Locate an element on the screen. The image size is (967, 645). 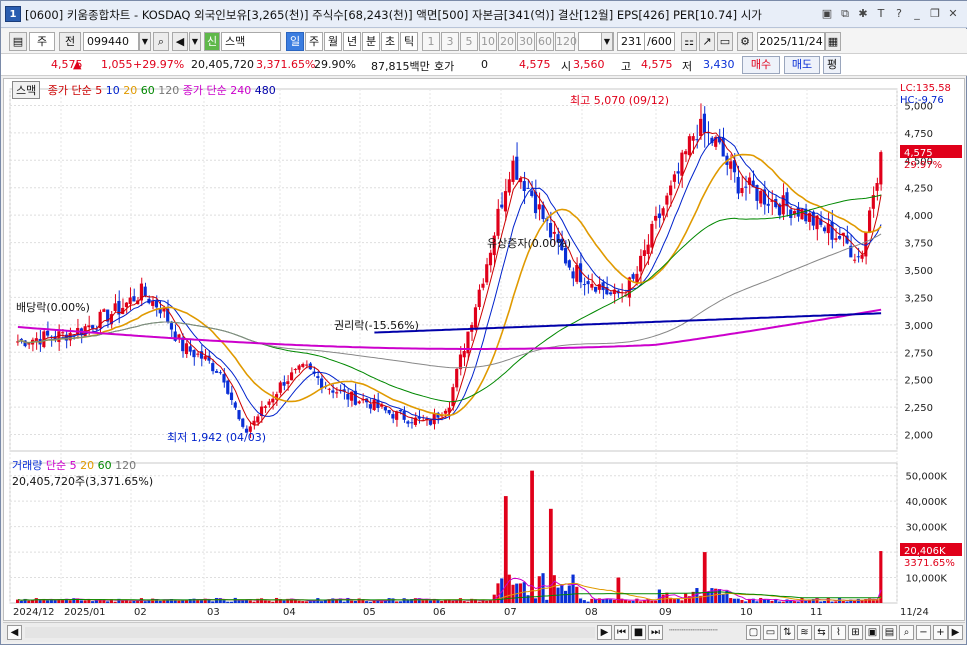
zoom-slider-icon: ┄┄┄┄┄┄┄┄┄ is located at coordinates (704, 632).